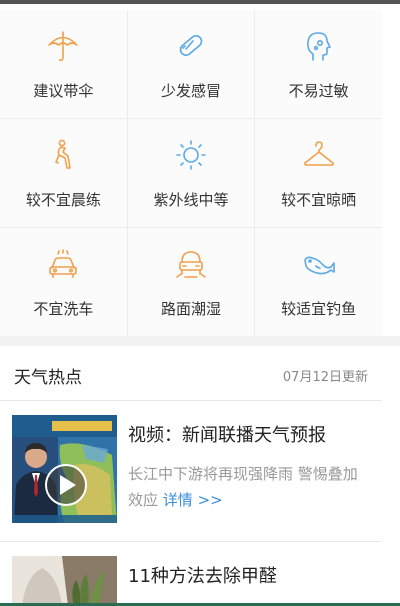  What do you see at coordinates (319, 264) in the screenshot?
I see `fish-icon` at bounding box center [319, 264].